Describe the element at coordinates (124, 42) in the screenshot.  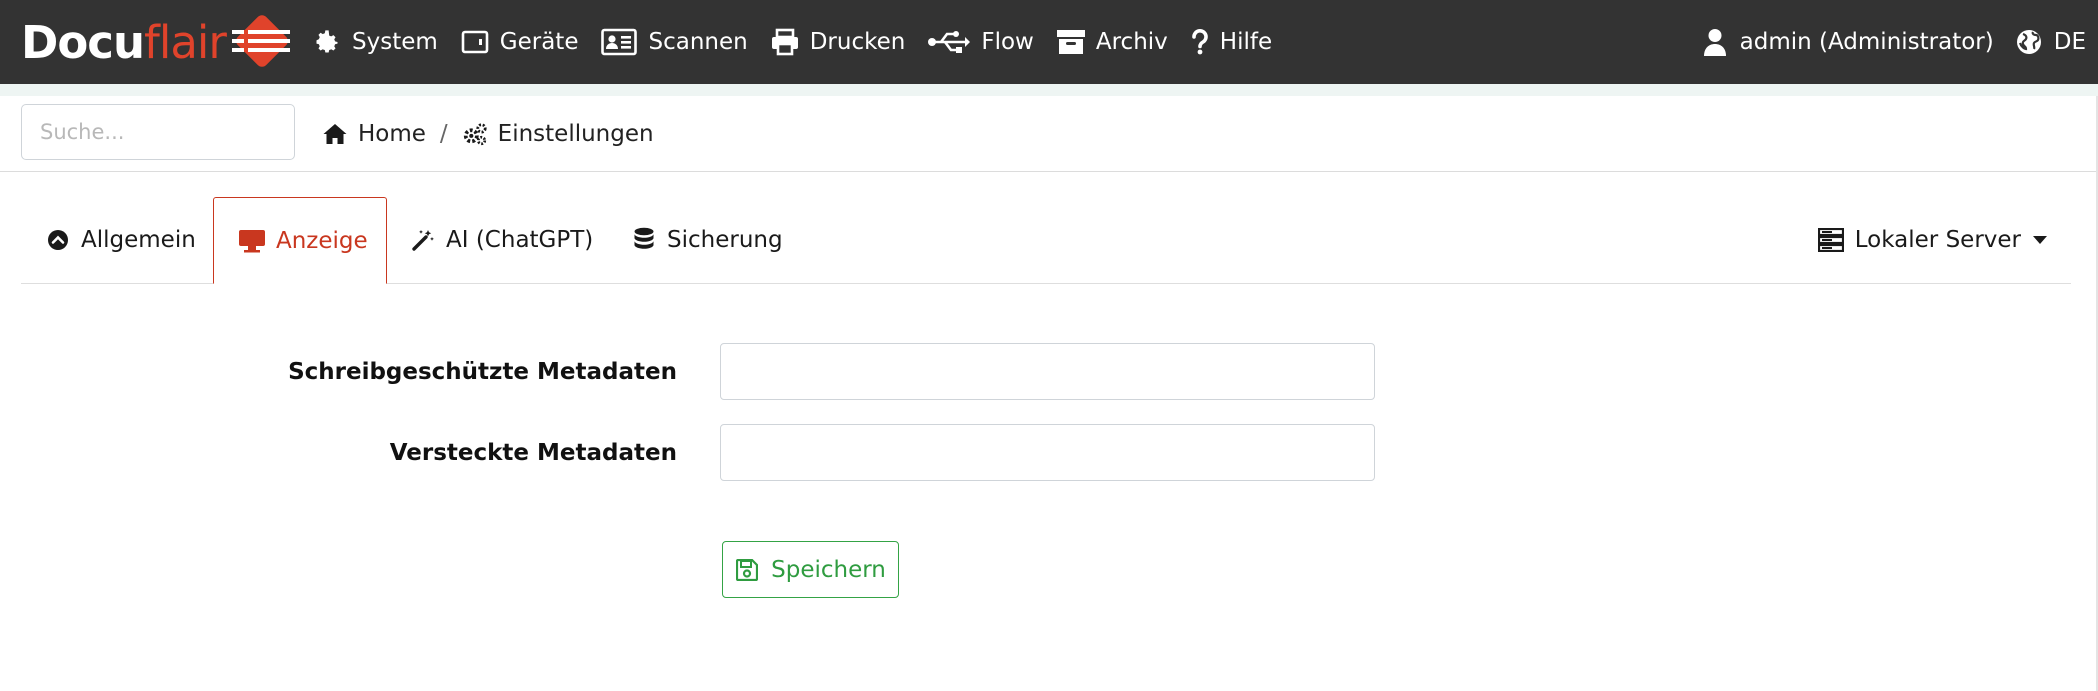
I see `brand-name: Docuflair` at that location.